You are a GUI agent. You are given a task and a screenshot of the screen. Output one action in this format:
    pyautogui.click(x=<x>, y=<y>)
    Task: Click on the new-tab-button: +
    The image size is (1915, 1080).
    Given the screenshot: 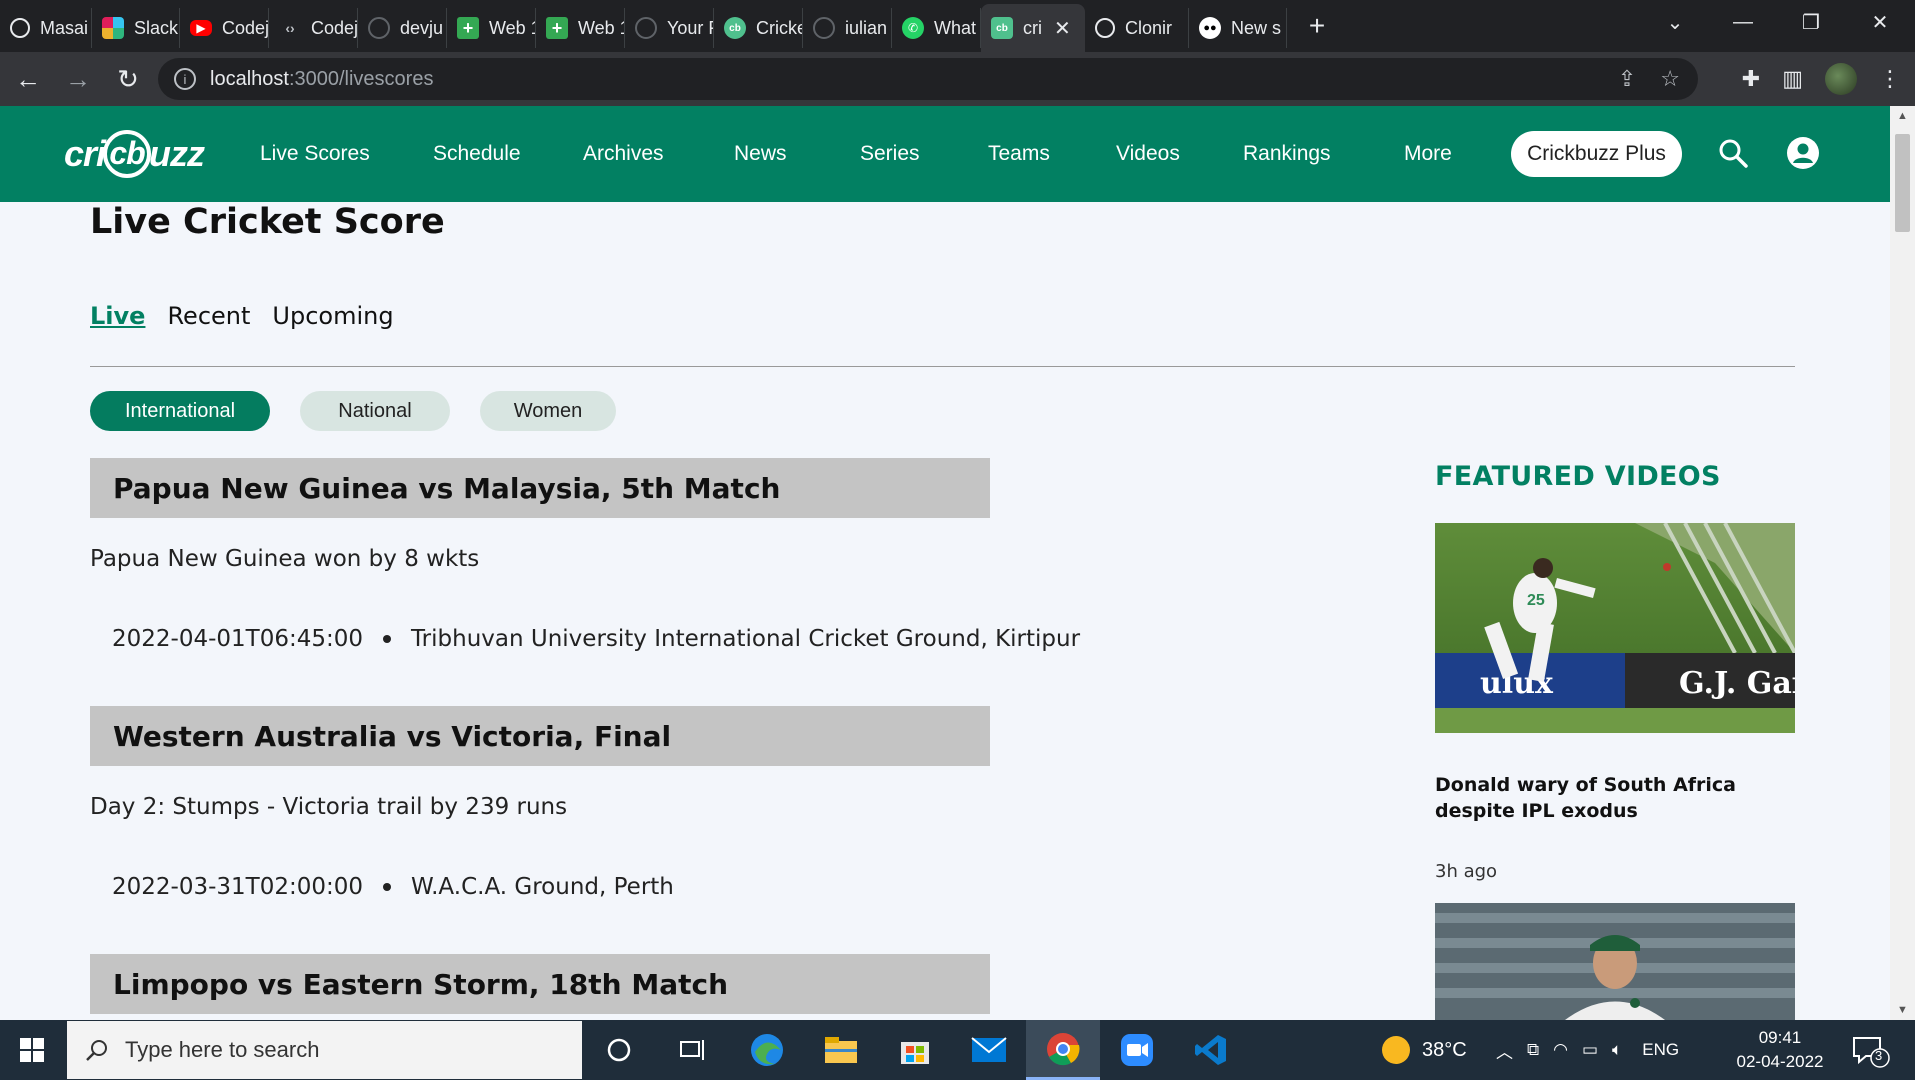 What is the action you would take?
    pyautogui.click(x=1317, y=26)
    